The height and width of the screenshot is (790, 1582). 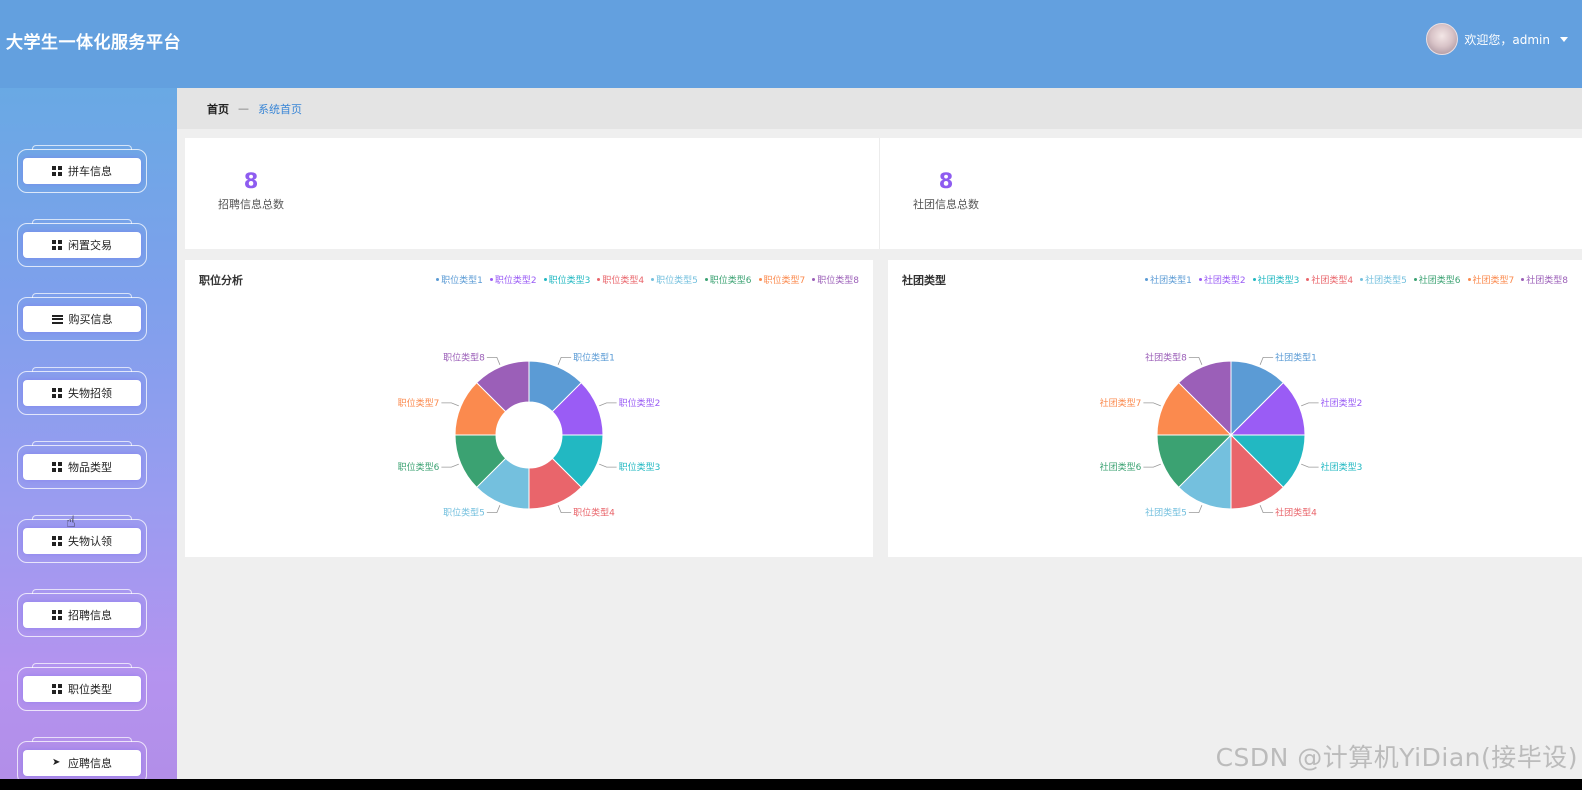 I want to click on slice-label: 职位类型3, so click(x=640, y=467).